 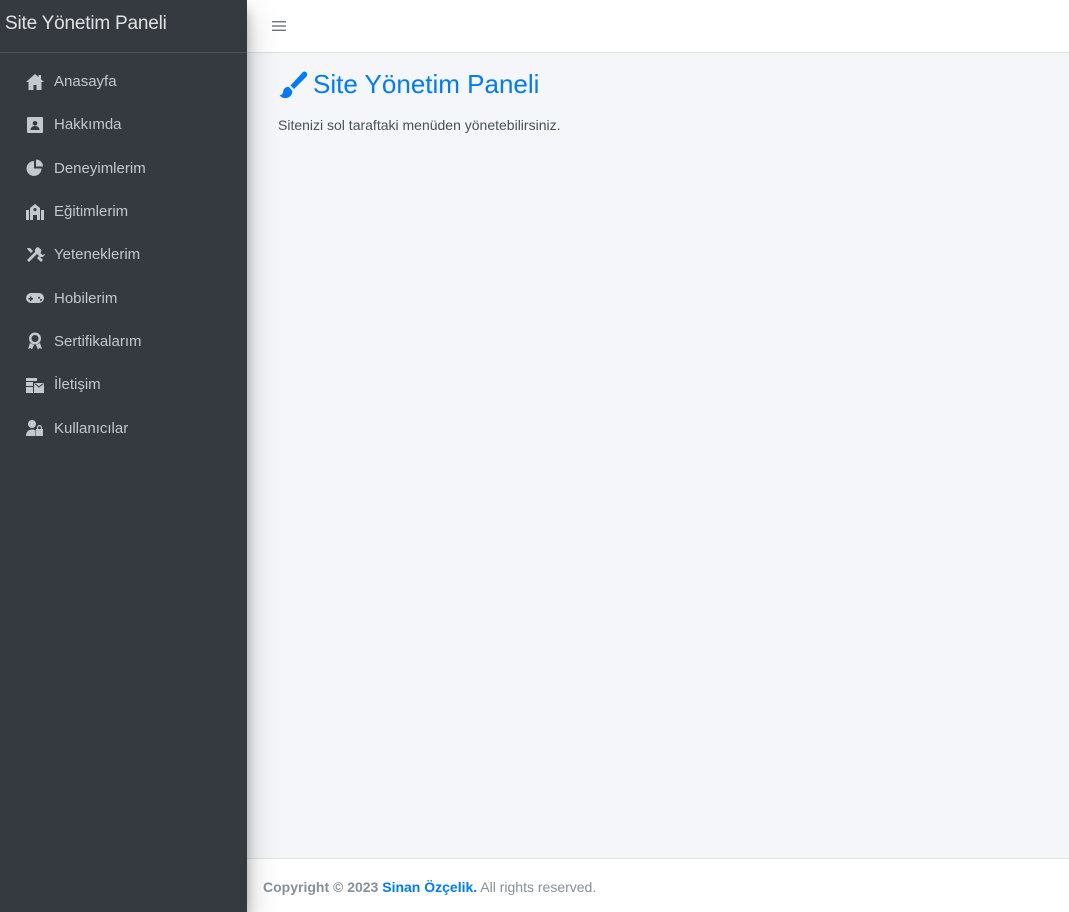 What do you see at coordinates (97, 255) in the screenshot?
I see `sidebar-item-label: Yeteneklerim` at bounding box center [97, 255].